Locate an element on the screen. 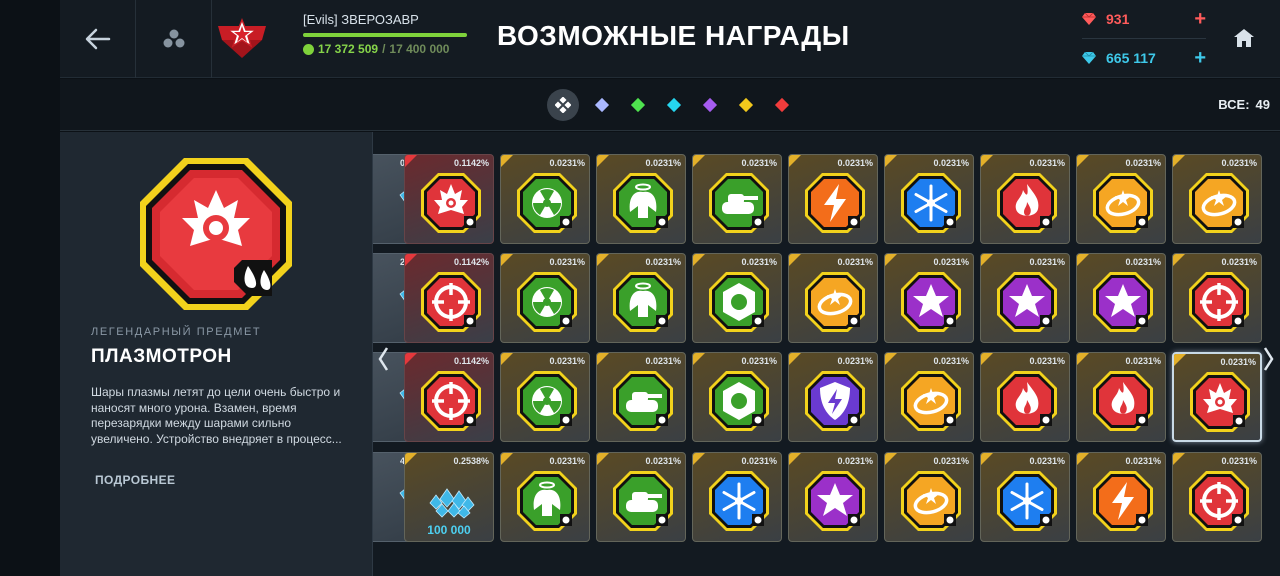  filter-epic is located at coordinates (710, 105).